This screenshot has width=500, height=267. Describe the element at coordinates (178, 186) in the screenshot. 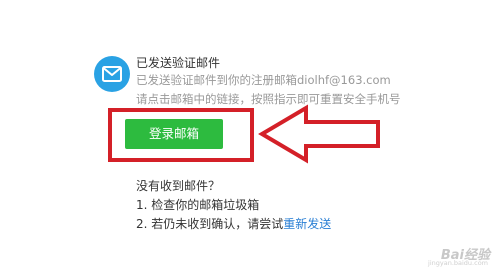

I see `not-received-heading: 没有收到邮件？` at that location.